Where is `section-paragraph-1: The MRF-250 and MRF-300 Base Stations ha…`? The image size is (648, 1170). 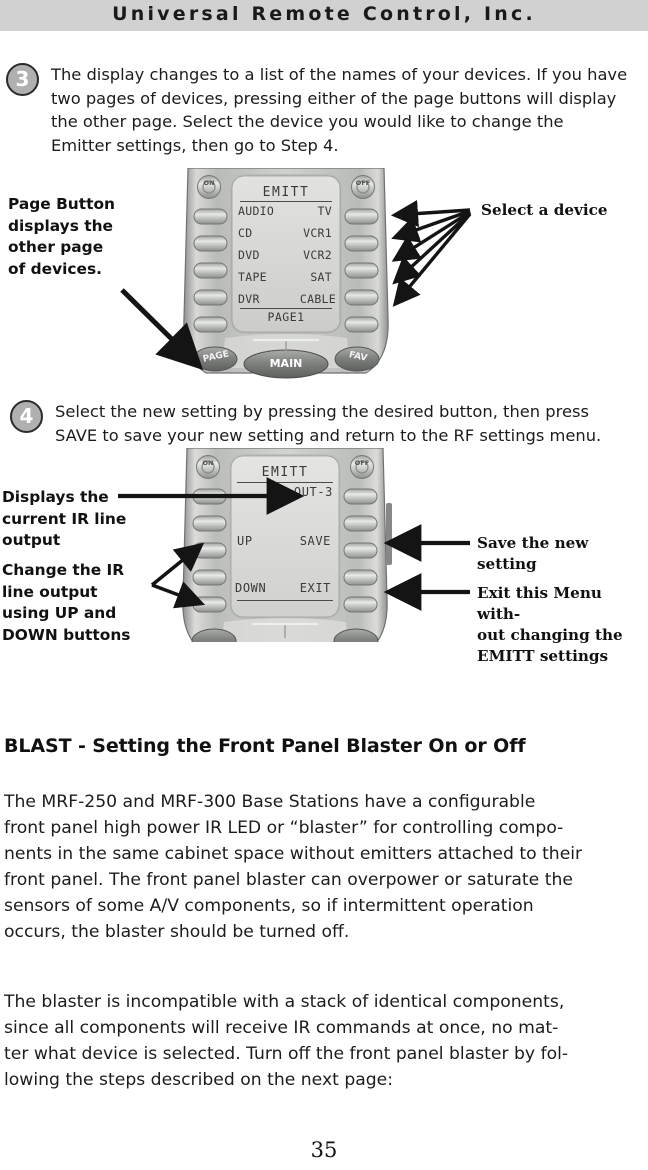
section-paragraph-1: The MRF-250 and MRF-300 Base Stations ha… is located at coordinates (324, 867).